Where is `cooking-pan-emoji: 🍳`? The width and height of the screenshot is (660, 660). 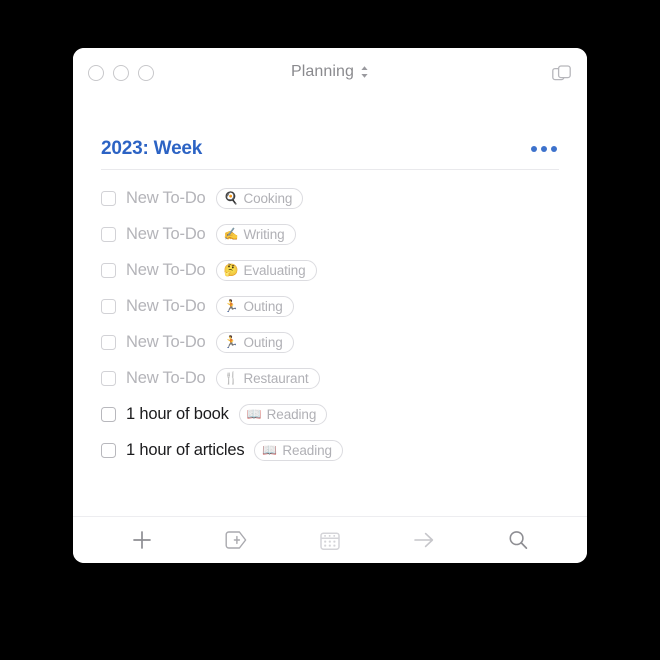
cooking-pan-emoji: 🍳 is located at coordinates (231, 198).